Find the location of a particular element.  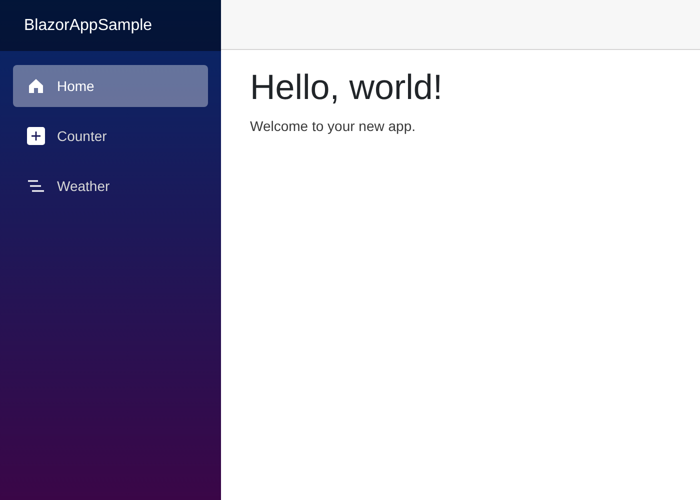

list-icon is located at coordinates (36, 186).